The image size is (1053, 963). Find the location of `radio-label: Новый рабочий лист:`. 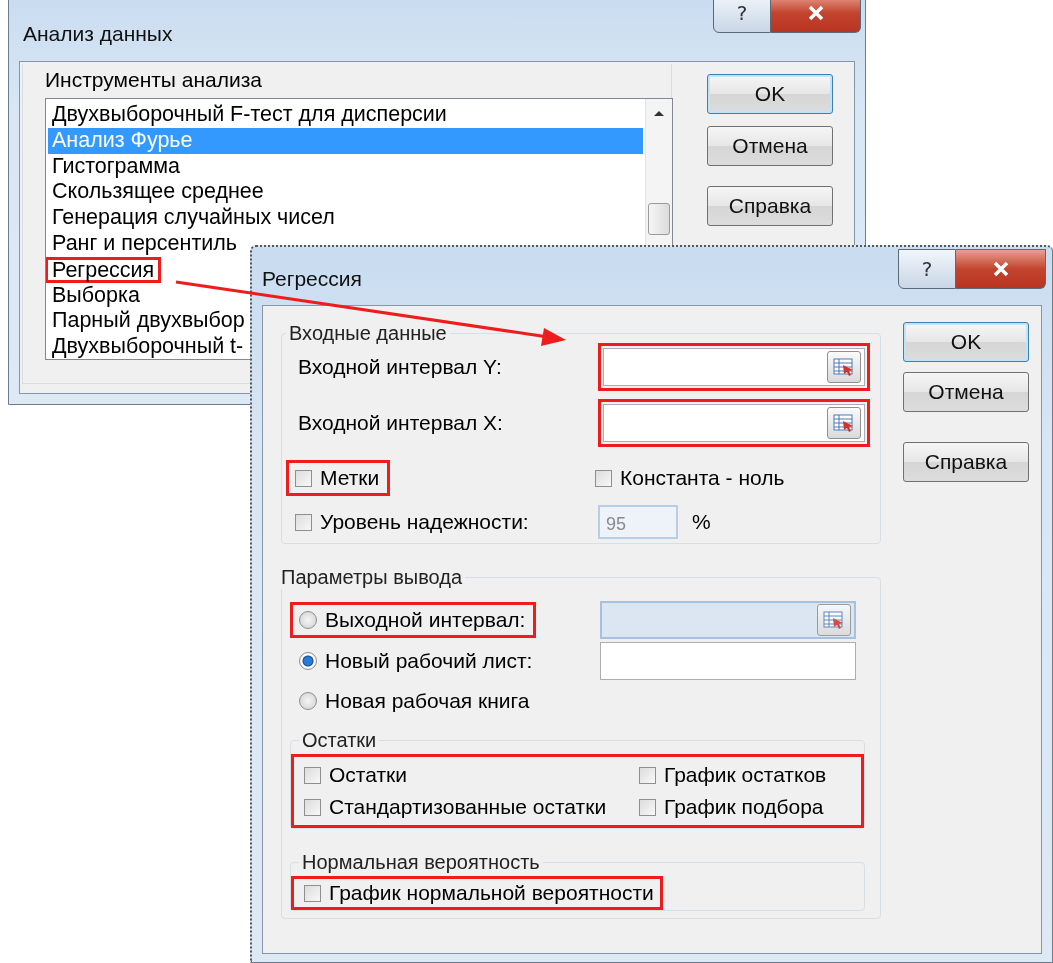

radio-label: Новый рабочий лист: is located at coordinates (429, 661).